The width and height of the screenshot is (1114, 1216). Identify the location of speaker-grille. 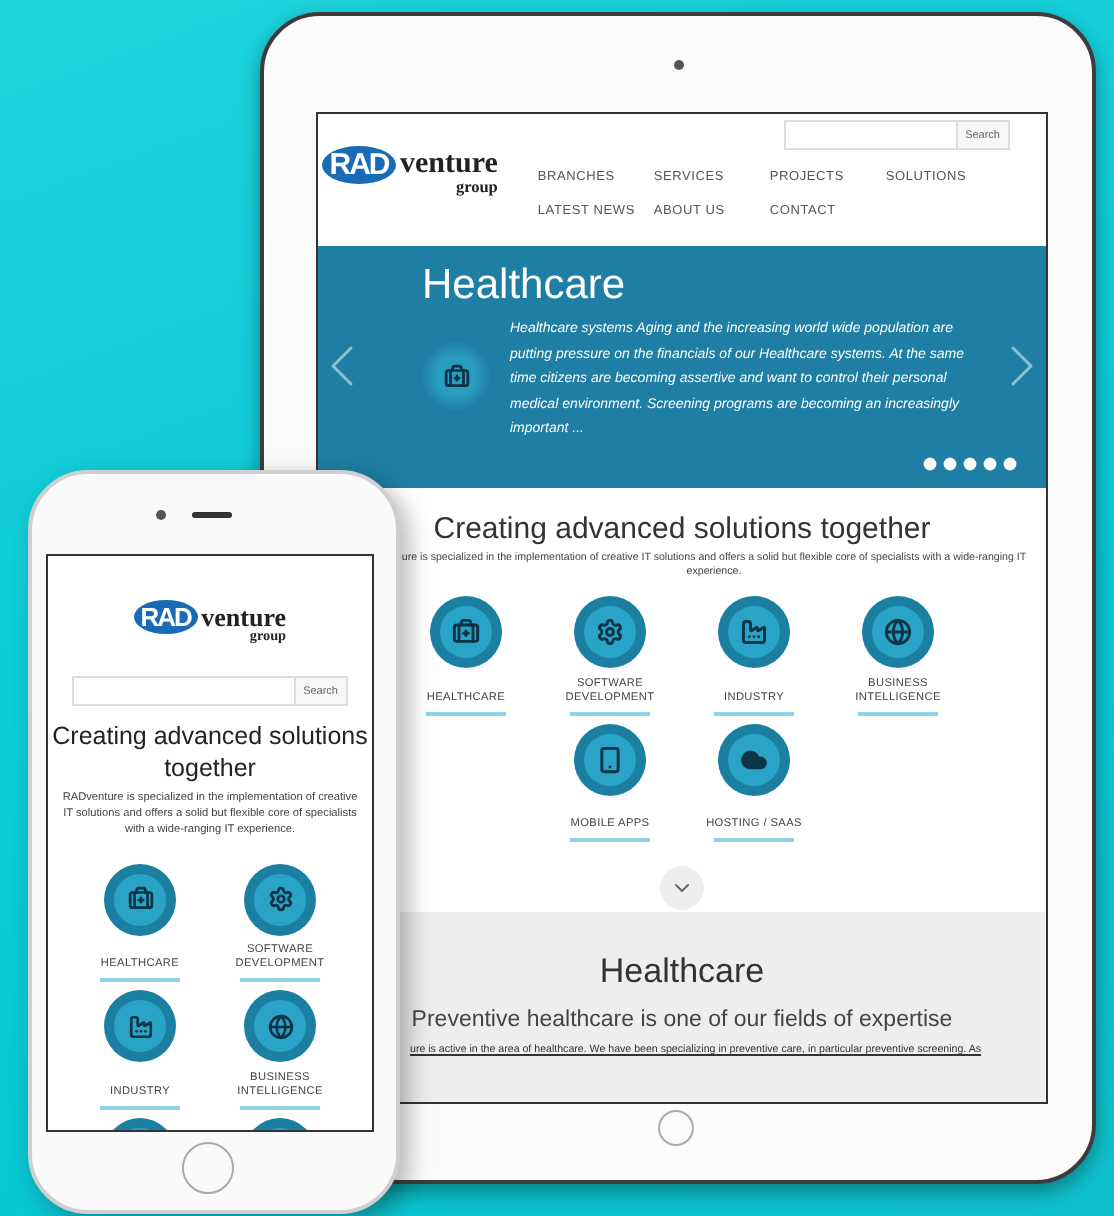
(212, 515).